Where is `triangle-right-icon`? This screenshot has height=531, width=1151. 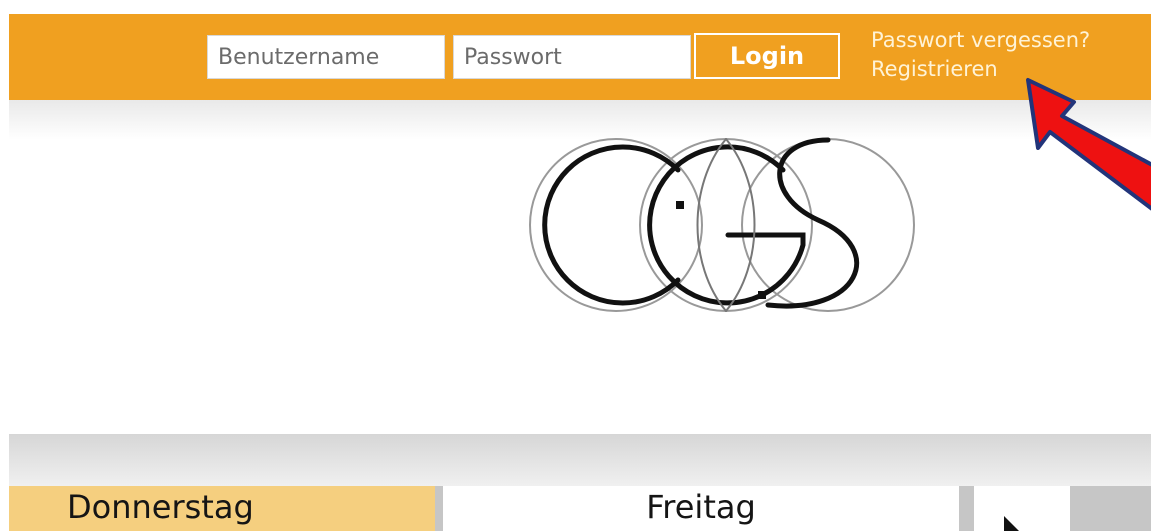 triangle-right-icon is located at coordinates (1011, 523).